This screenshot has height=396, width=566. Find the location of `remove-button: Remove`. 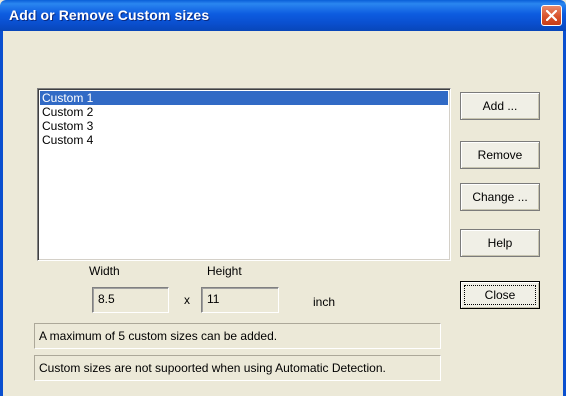

remove-button: Remove is located at coordinates (500, 155).